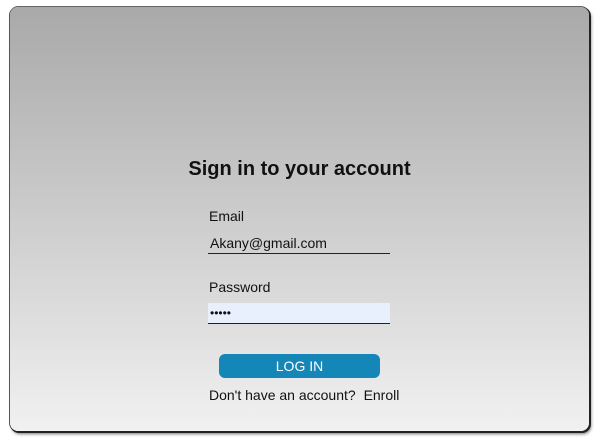 This screenshot has width=595, height=439. What do you see at coordinates (382, 395) in the screenshot?
I see `enroll-link: Enroll` at bounding box center [382, 395].